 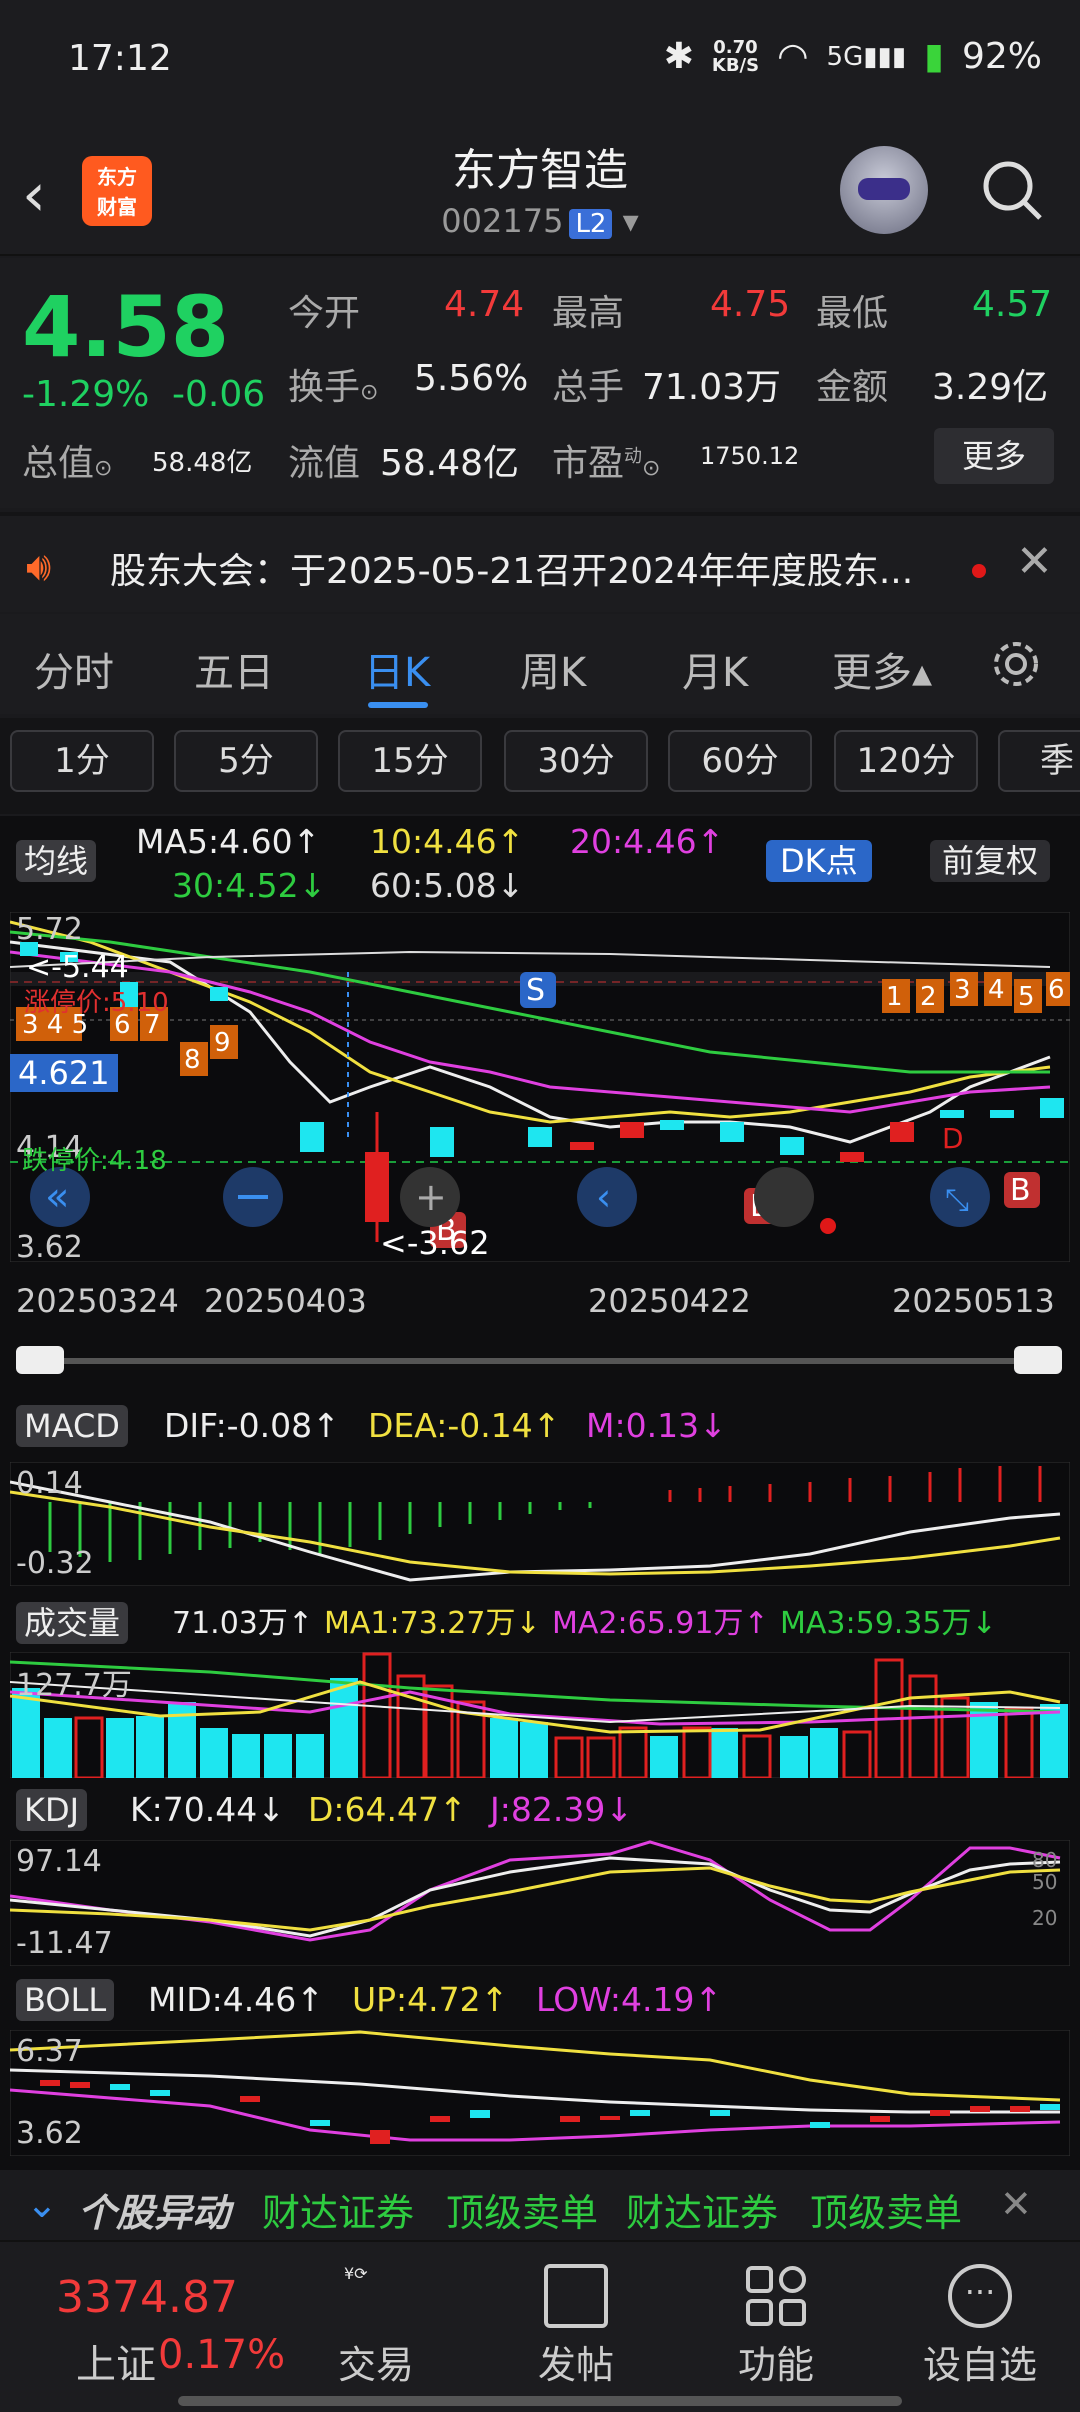 I want to click on chart-tabs: 分时 五日 日K 周K 月K 更多▴, so click(x=540, y=664).